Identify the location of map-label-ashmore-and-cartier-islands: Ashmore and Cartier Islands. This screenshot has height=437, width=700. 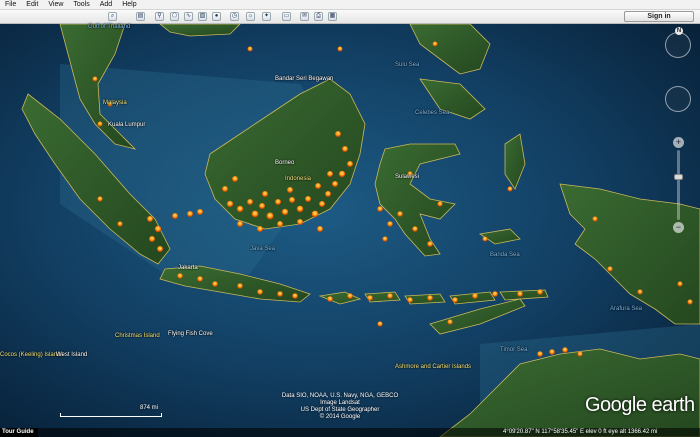
(433, 367).